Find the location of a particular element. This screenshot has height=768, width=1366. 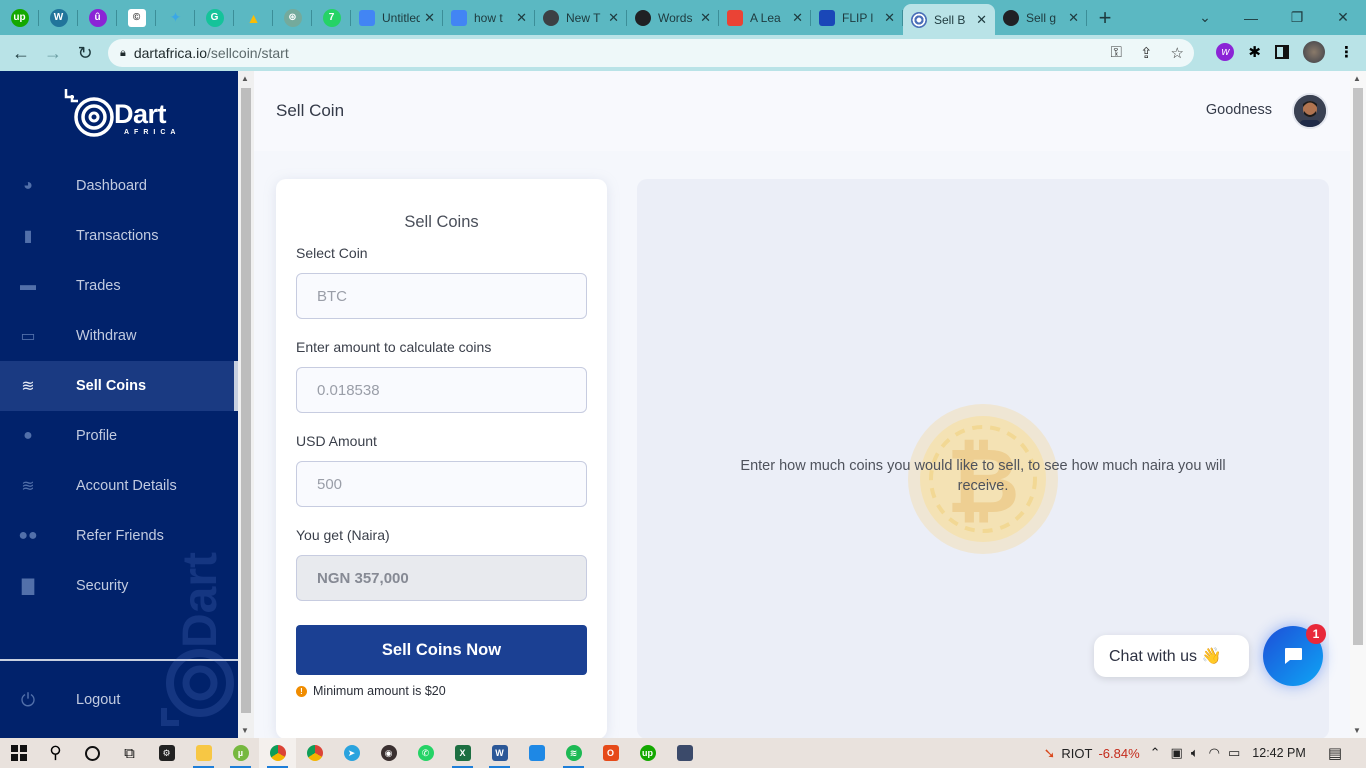

back-button: ← is located at coordinates (21, 53).